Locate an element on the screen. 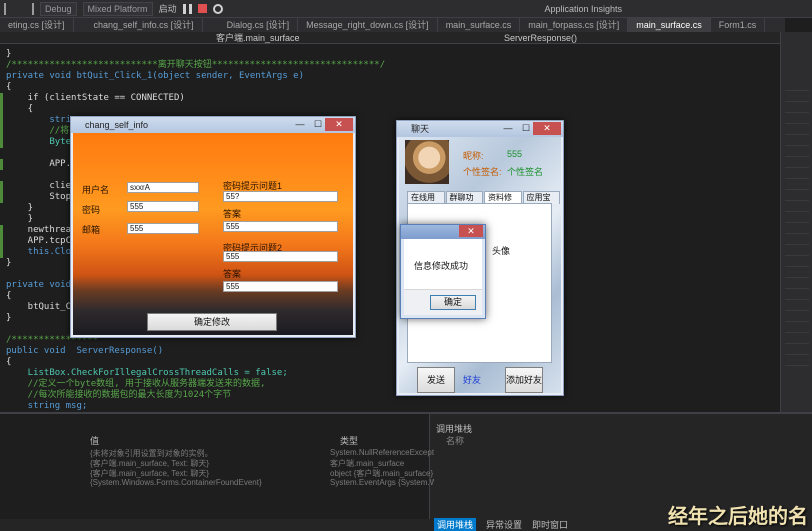 The height and width of the screenshot is (531, 812). signature-value: 个性签名 is located at coordinates (525, 172).